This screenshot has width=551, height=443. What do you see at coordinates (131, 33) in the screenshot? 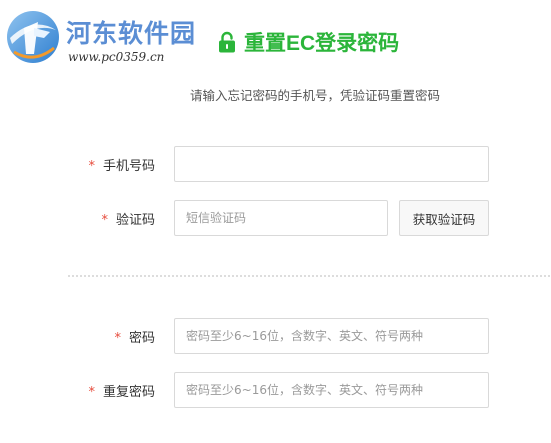
I see `watermark-name: 河东软件园` at bounding box center [131, 33].